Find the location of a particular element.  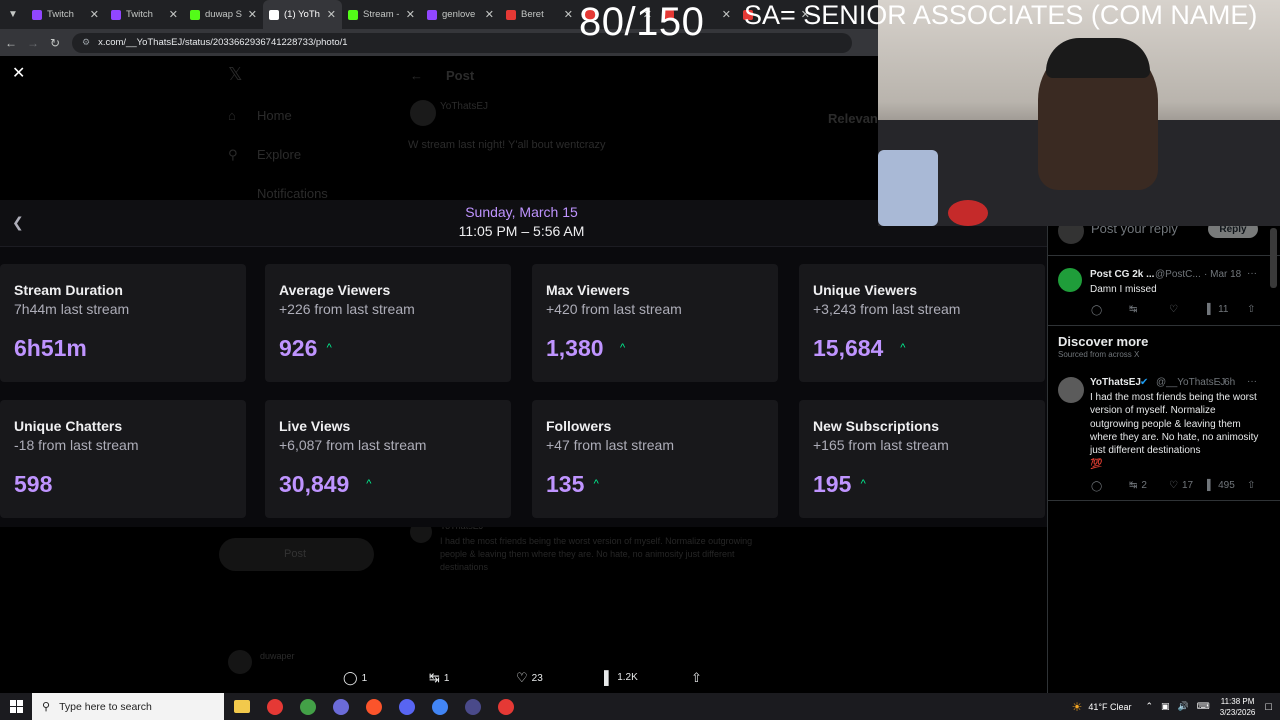

language-icon: ⌨ is located at coordinates (1203, 706).